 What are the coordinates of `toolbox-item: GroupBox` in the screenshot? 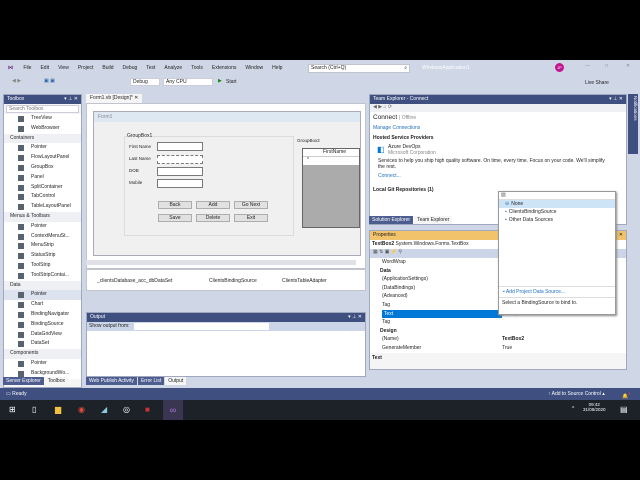 It's located at (42, 168).